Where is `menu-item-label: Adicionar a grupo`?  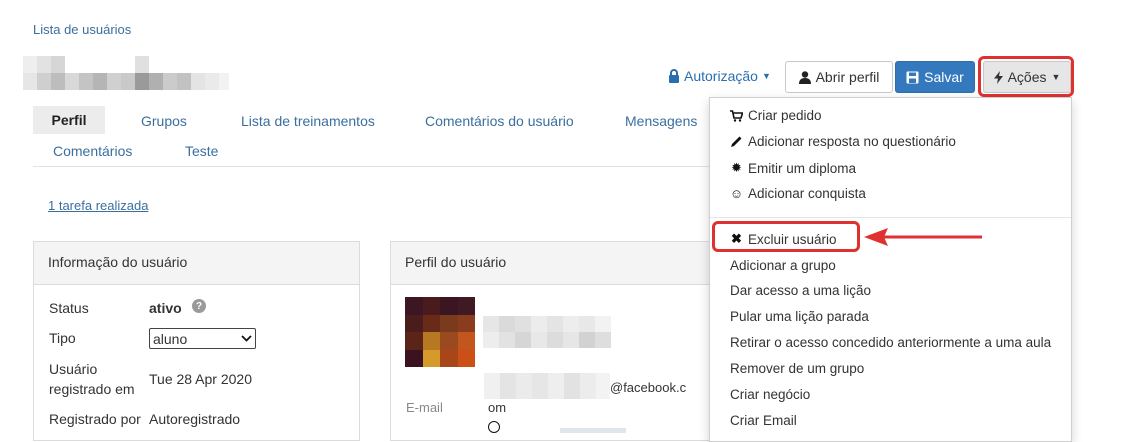 menu-item-label: Adicionar a grupo is located at coordinates (783, 265).